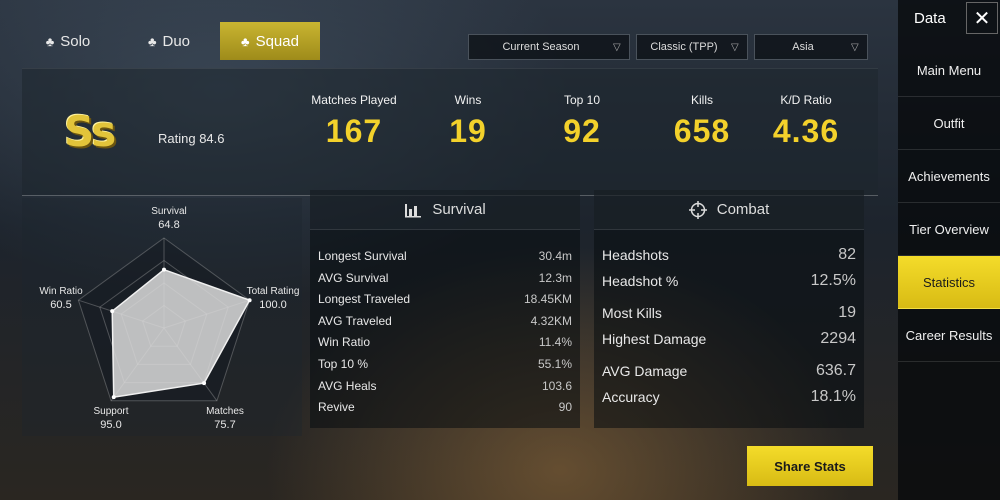 The width and height of the screenshot is (1000, 500). What do you see at coordinates (811, 47) in the screenshot?
I see `region-select: Asia ▽` at bounding box center [811, 47].